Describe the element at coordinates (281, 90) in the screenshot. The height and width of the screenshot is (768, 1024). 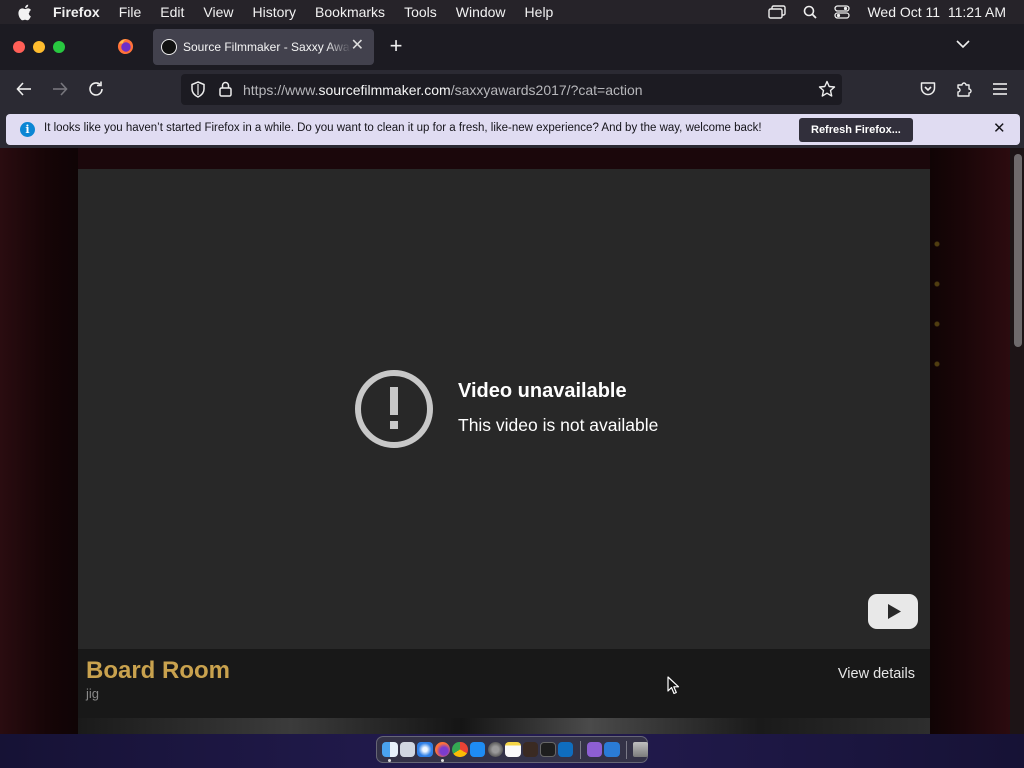
I see `url-prefix: https://www.` at that location.